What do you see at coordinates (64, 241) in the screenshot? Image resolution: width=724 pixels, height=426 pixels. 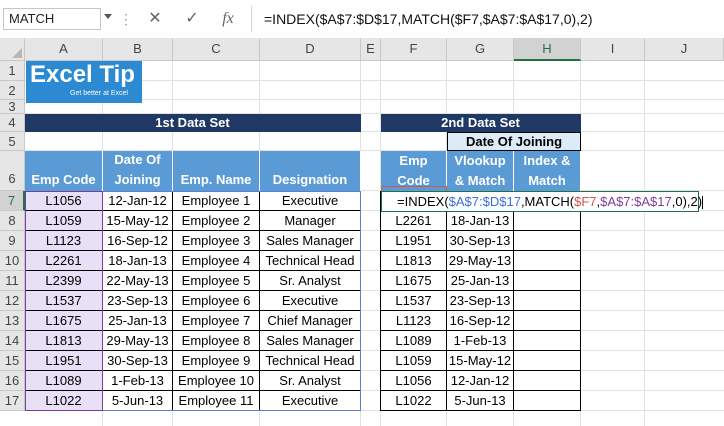 I see `set1-cell: L1123` at bounding box center [64, 241].